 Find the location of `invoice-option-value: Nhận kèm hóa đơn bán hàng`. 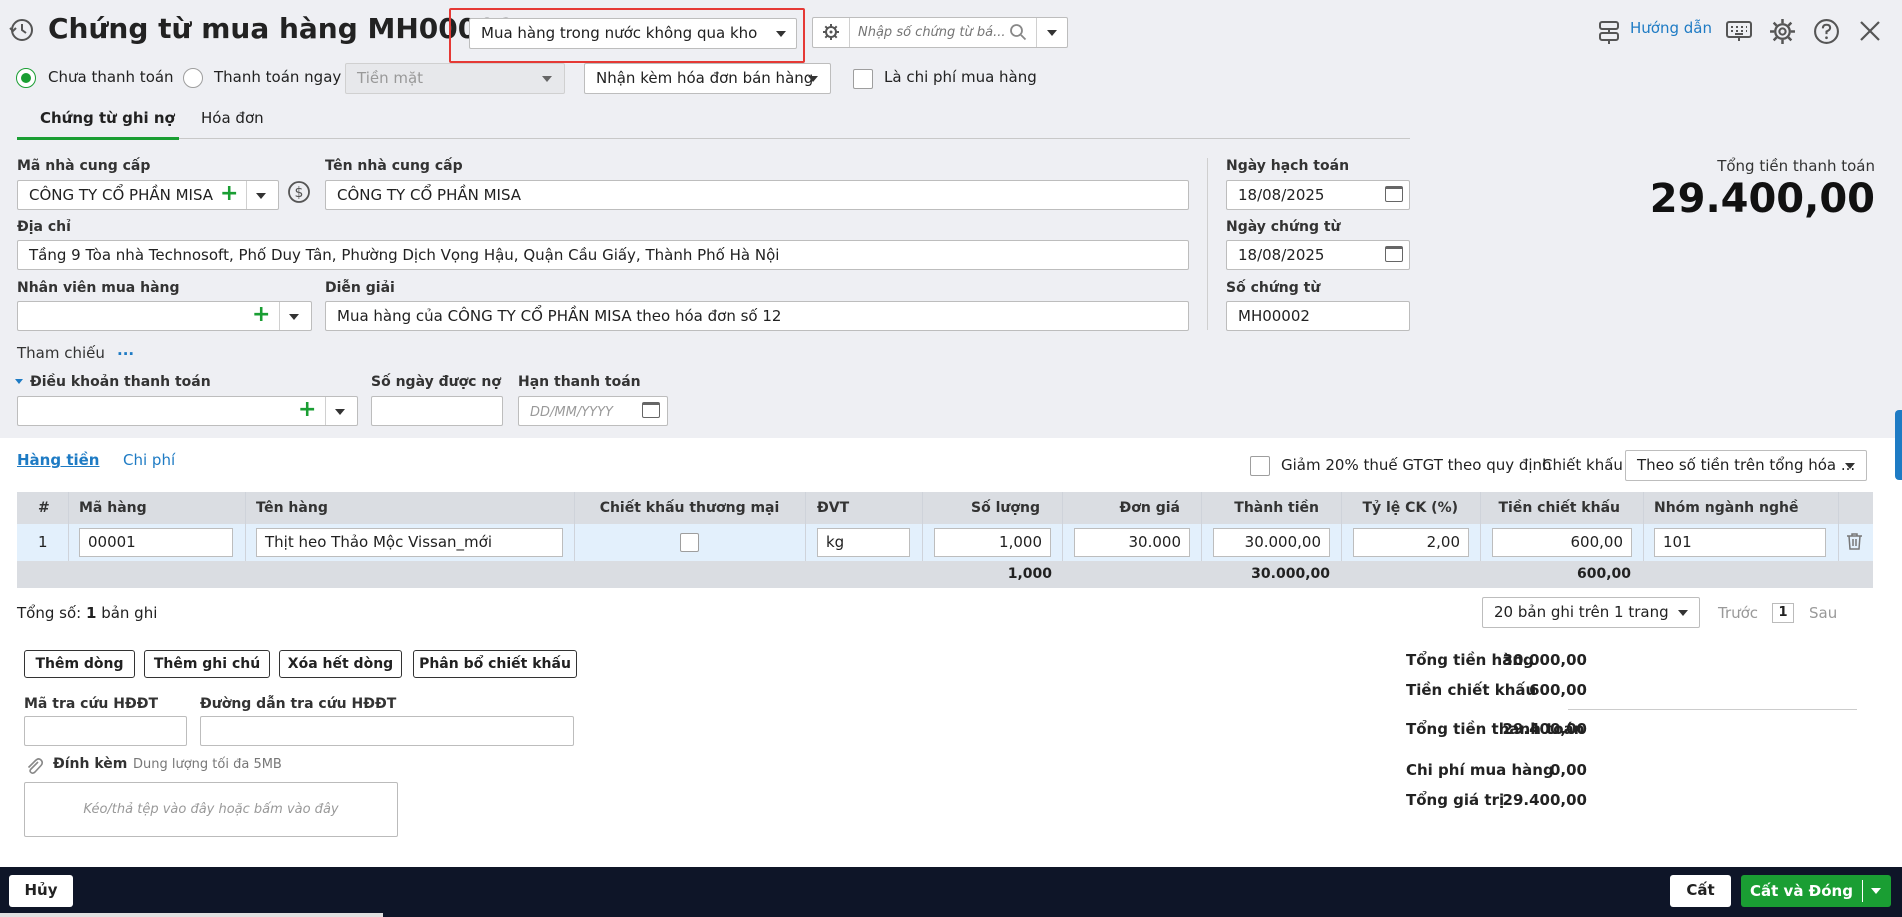

invoice-option-value: Nhận kèm hóa đơn bán hàng is located at coordinates (705, 78).